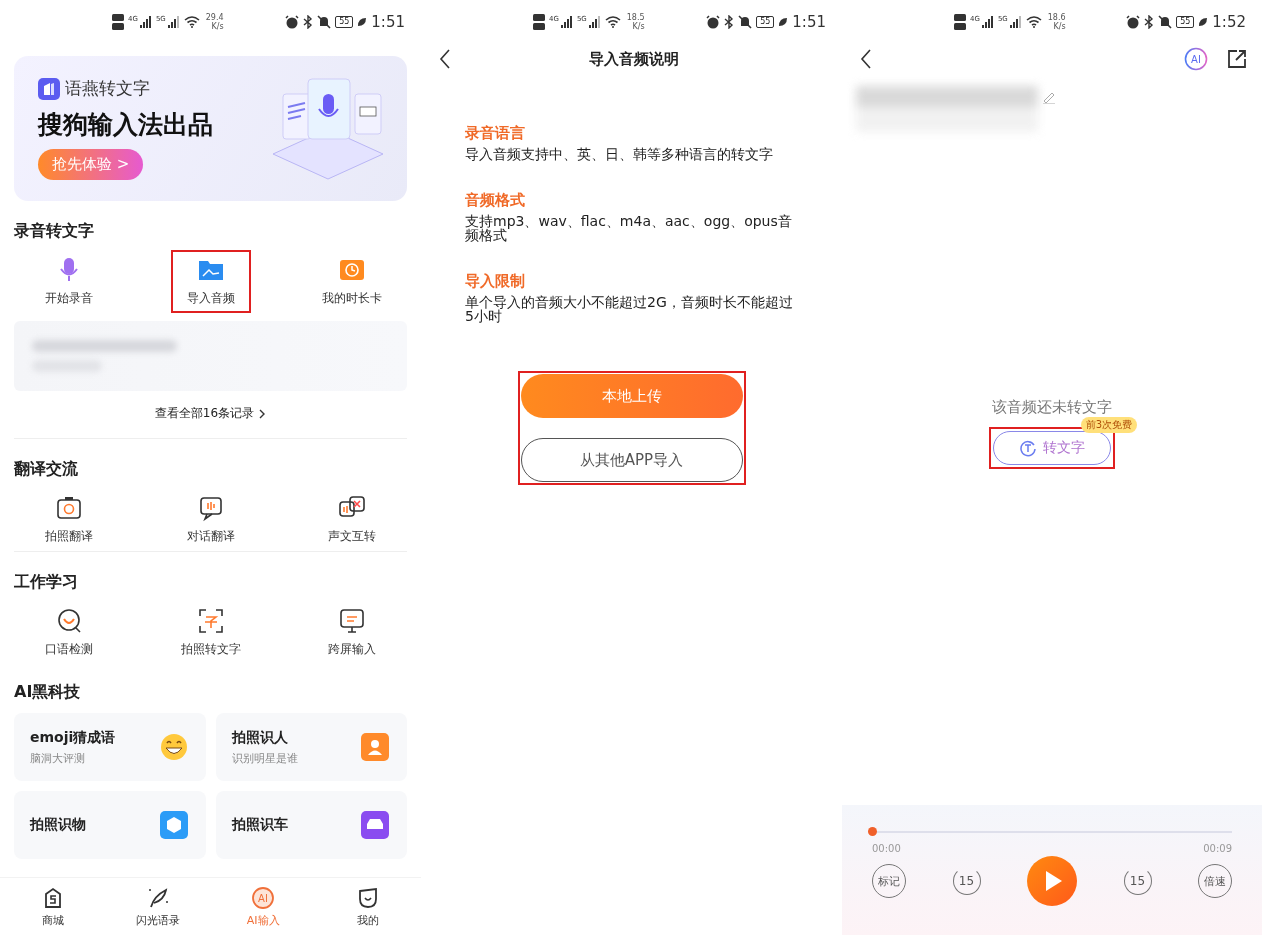 Image resolution: width=1262 pixels, height=935 pixels. Describe the element at coordinates (46, 582) in the screenshot. I see `section-title: 工作学习` at that location.